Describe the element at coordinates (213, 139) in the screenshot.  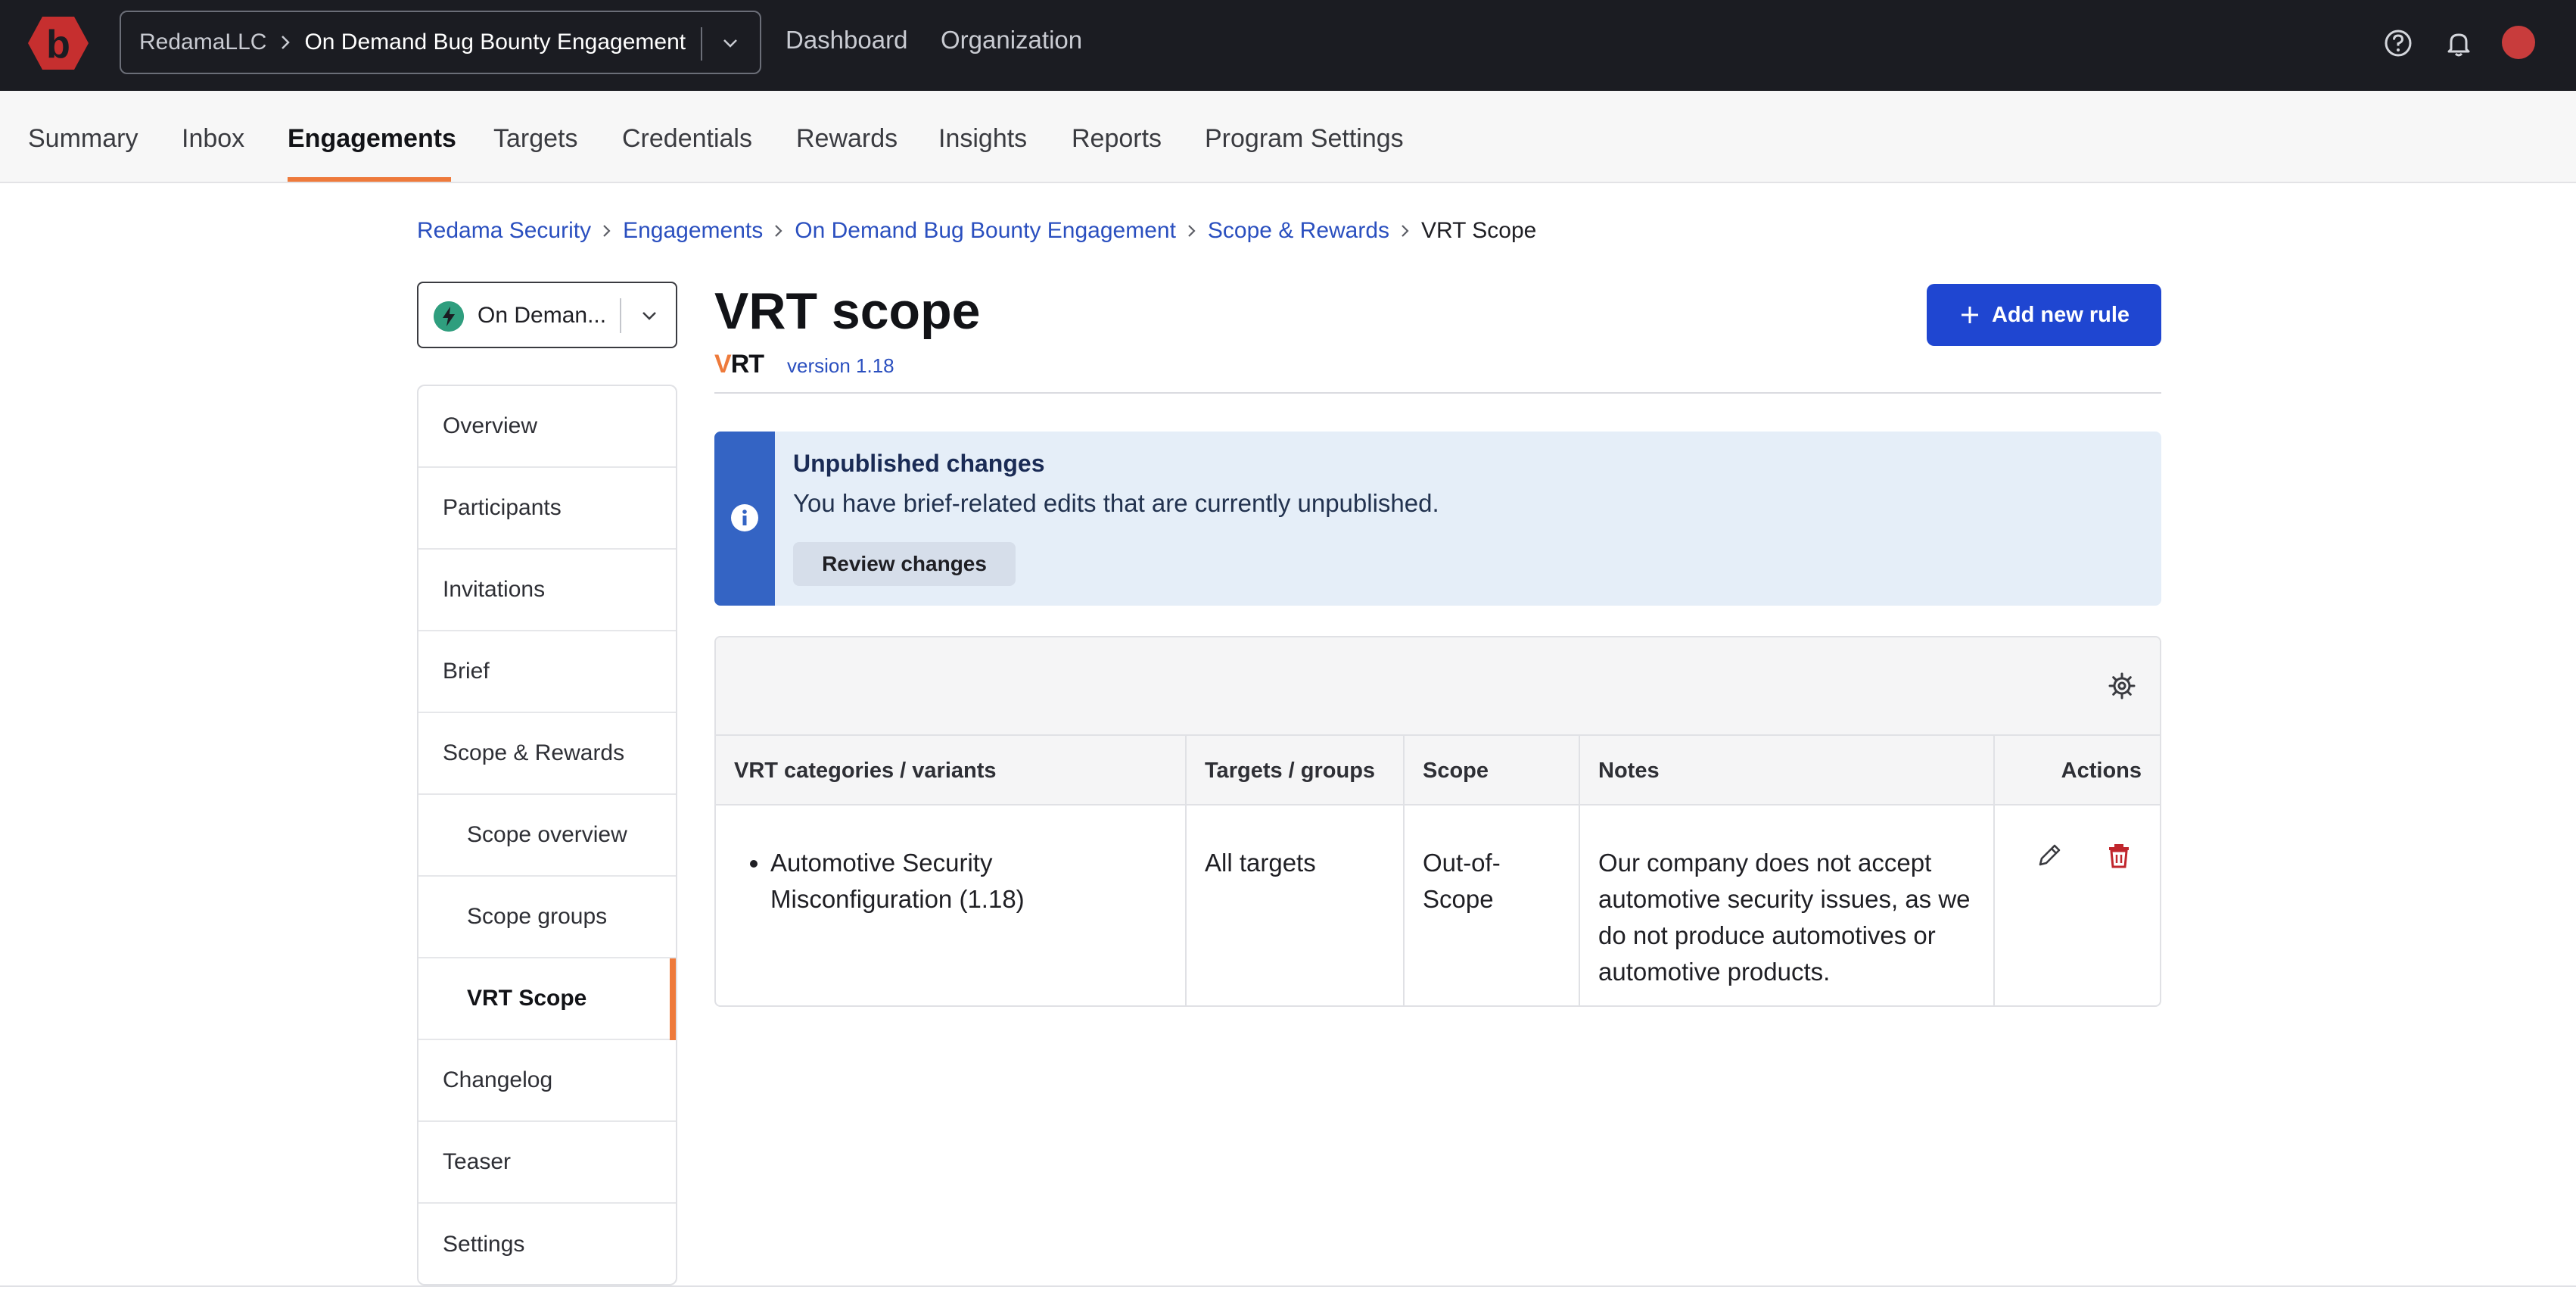
I see `tab-inbox: Inbox` at that location.